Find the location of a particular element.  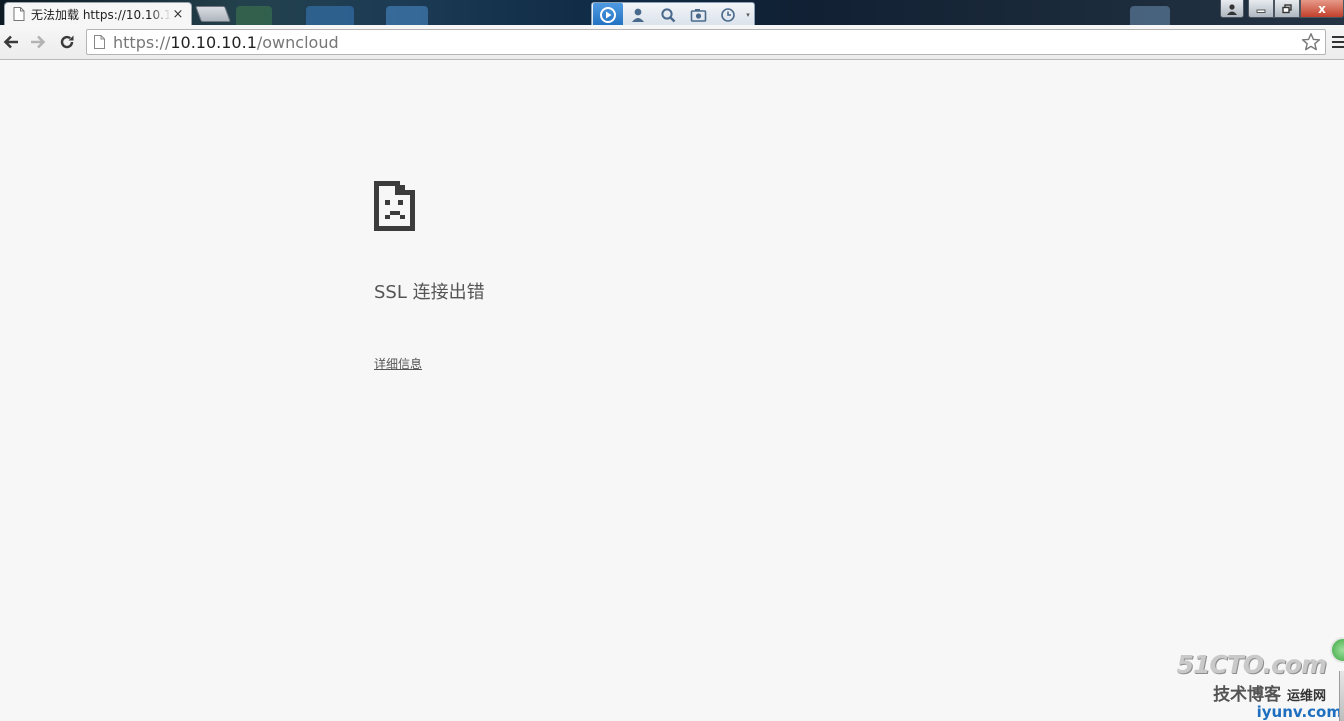

camera-icon is located at coordinates (698, 15).